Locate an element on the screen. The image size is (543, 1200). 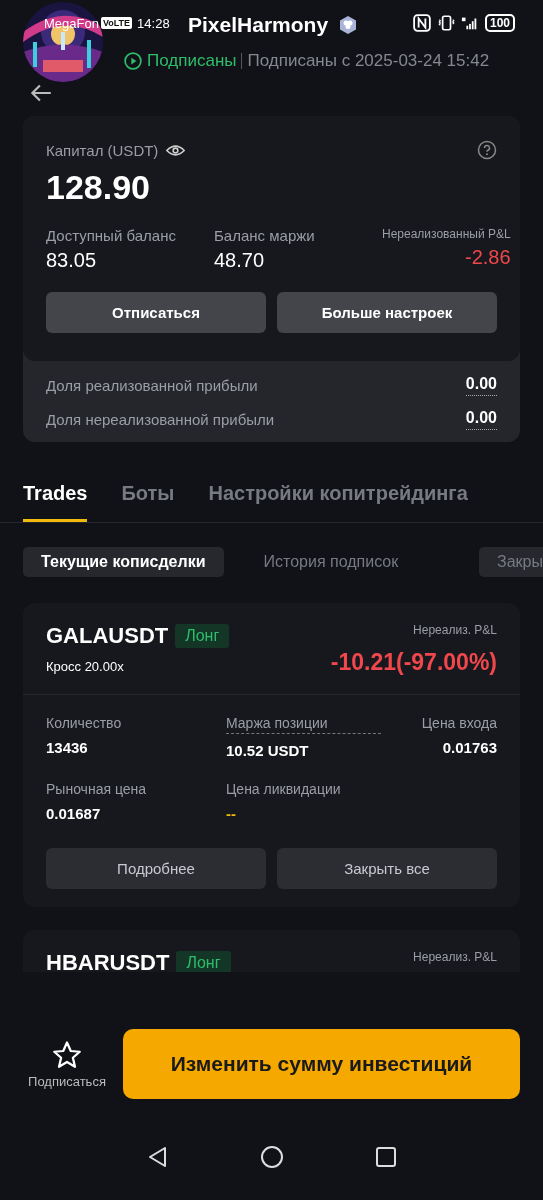
network-badge: VoLTE is located at coordinates (116, 23).